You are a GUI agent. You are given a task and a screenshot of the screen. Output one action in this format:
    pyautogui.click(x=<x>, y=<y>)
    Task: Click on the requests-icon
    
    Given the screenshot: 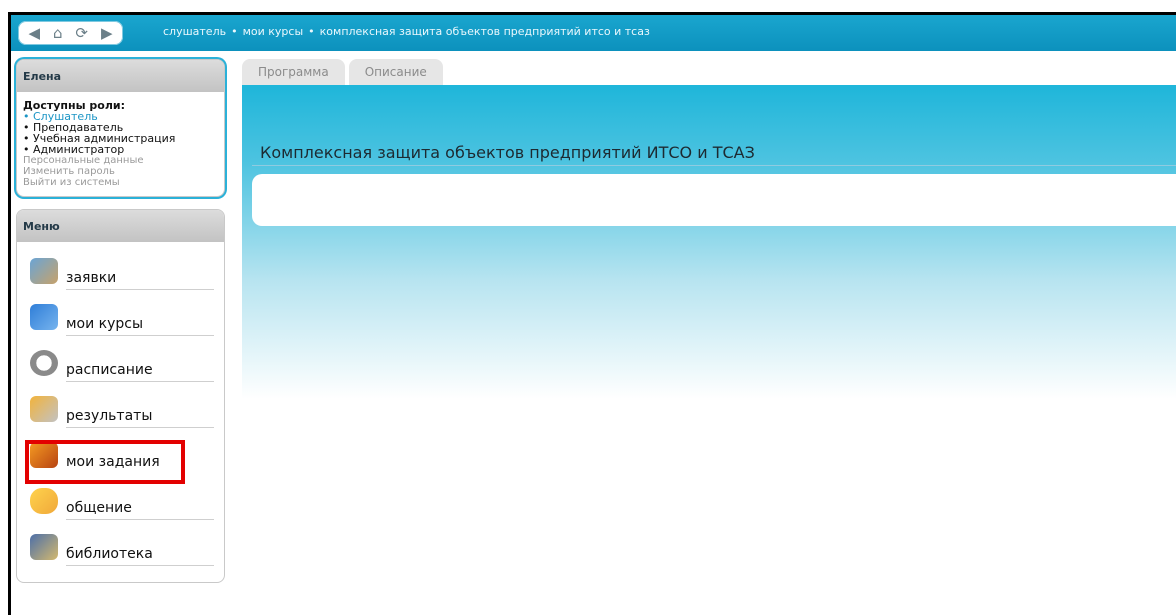 What is the action you would take?
    pyautogui.click(x=44, y=271)
    